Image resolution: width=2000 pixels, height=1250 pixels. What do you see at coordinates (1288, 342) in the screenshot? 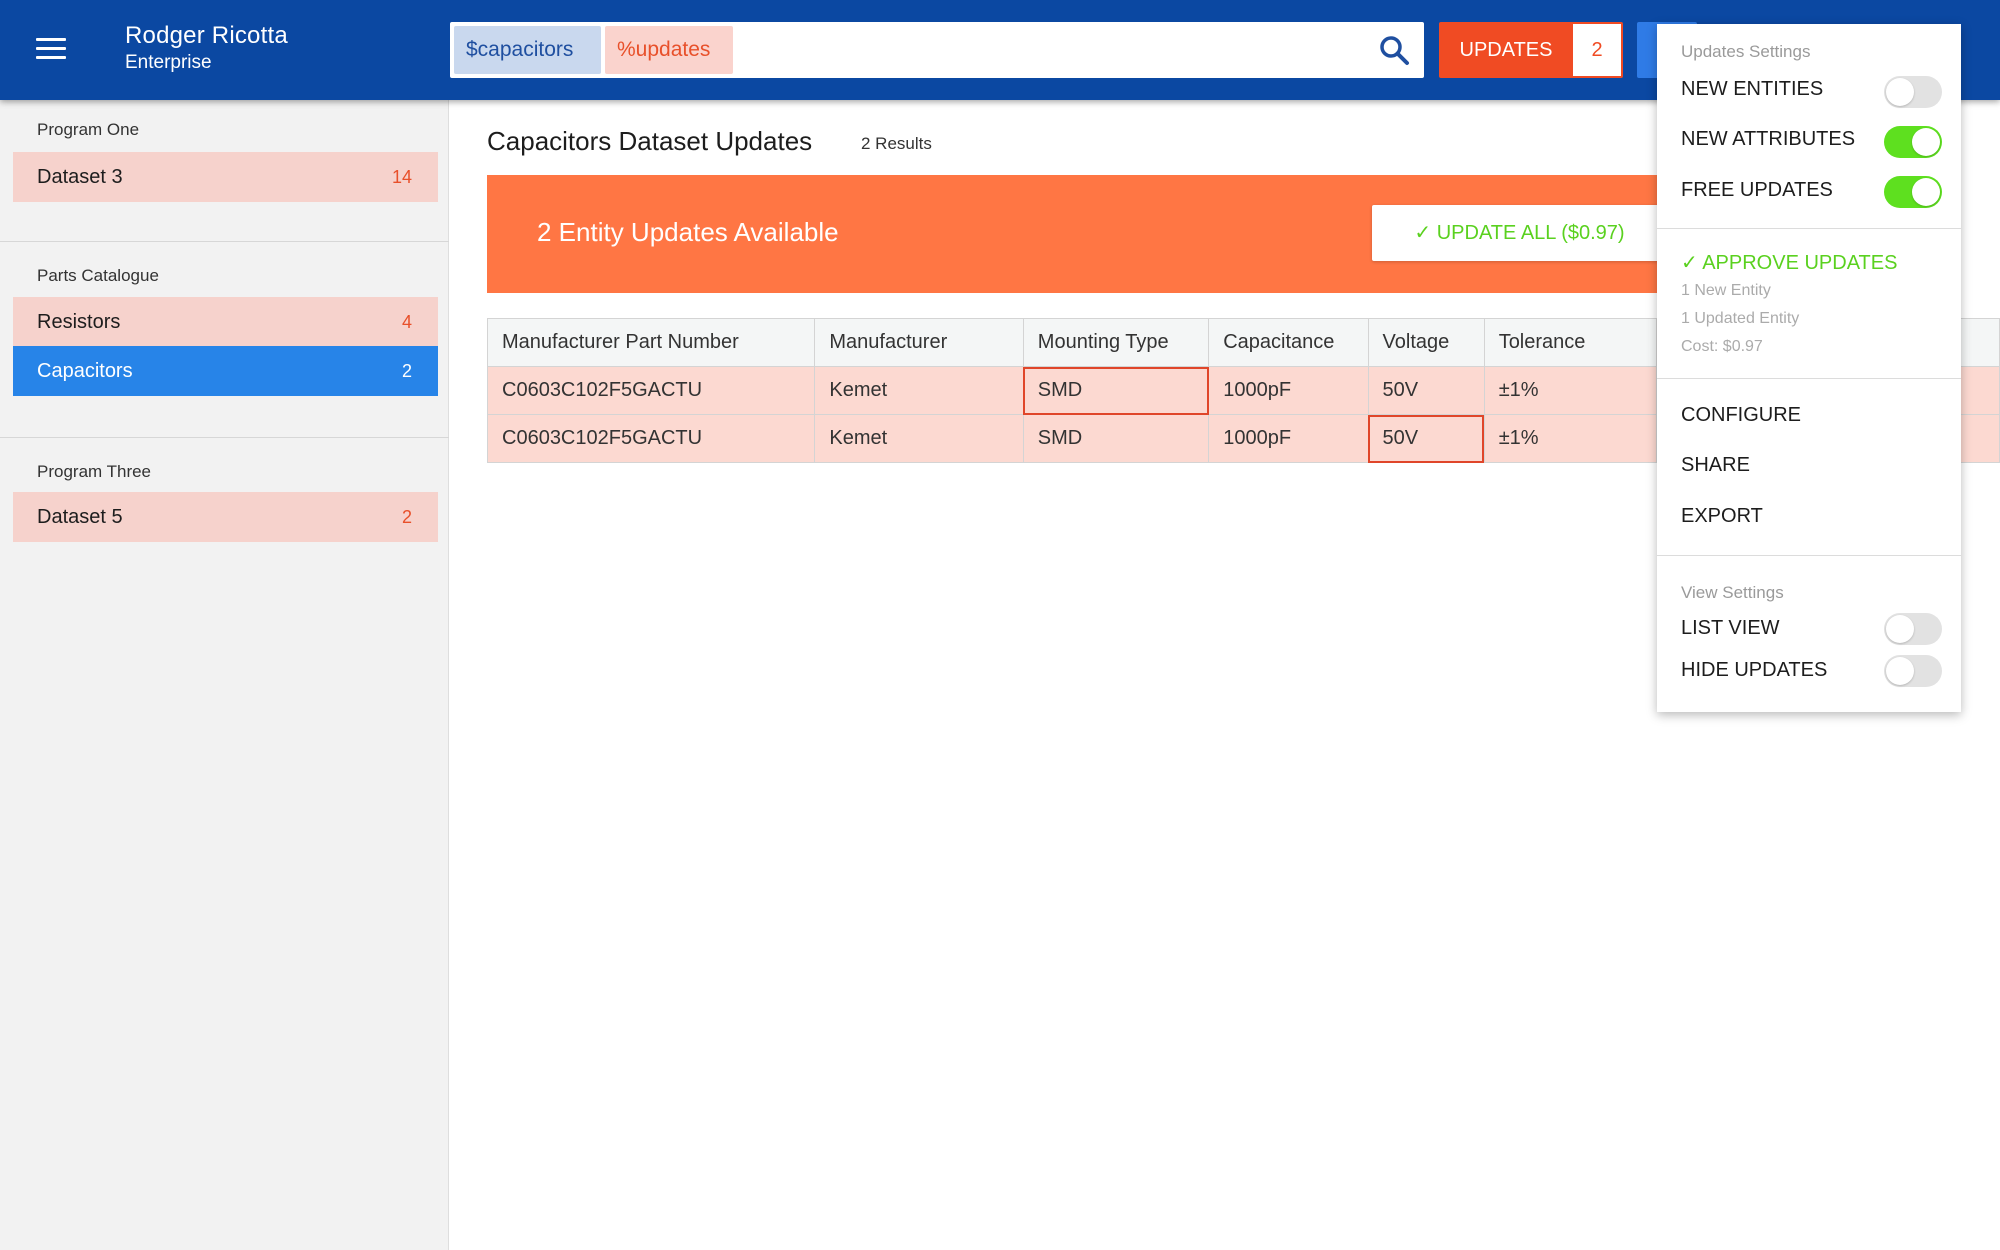
I see `column-header-capacitance: Capacitance` at bounding box center [1288, 342].